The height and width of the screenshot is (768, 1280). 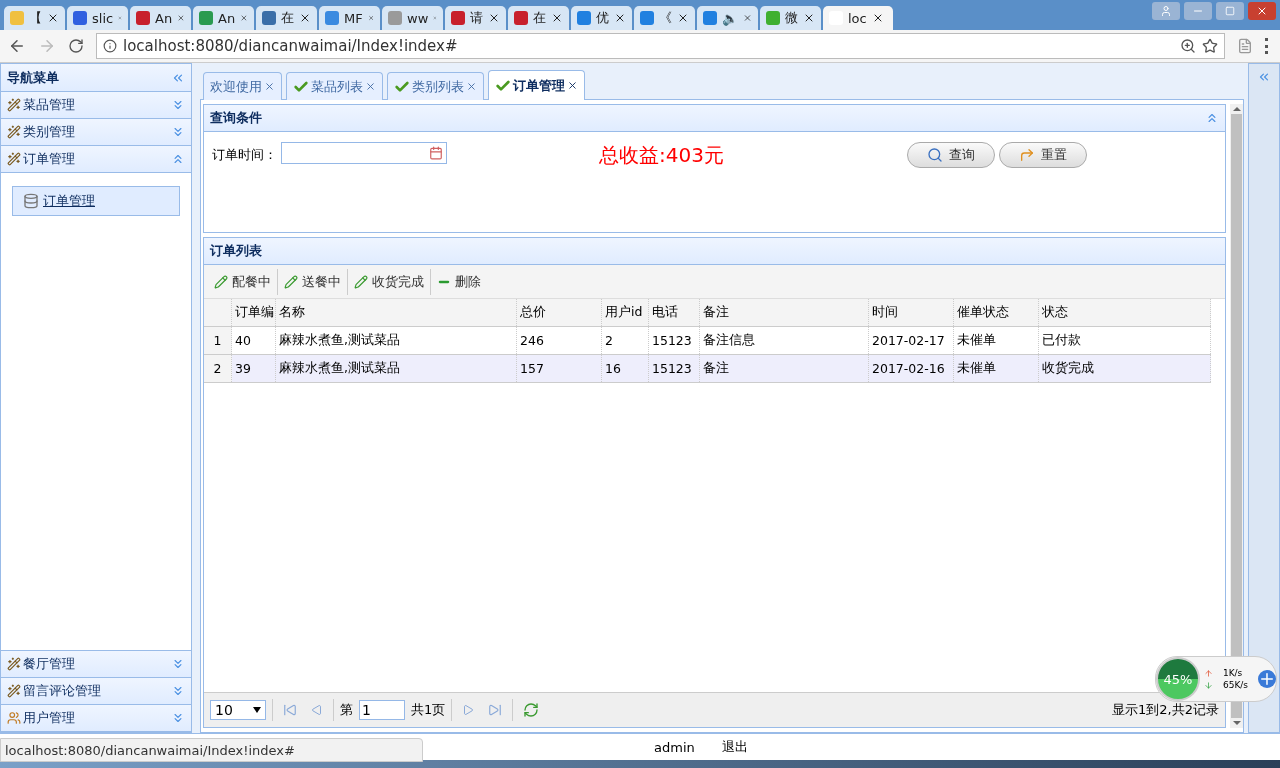 What do you see at coordinates (47, 46) in the screenshot?
I see `forward-icon` at bounding box center [47, 46].